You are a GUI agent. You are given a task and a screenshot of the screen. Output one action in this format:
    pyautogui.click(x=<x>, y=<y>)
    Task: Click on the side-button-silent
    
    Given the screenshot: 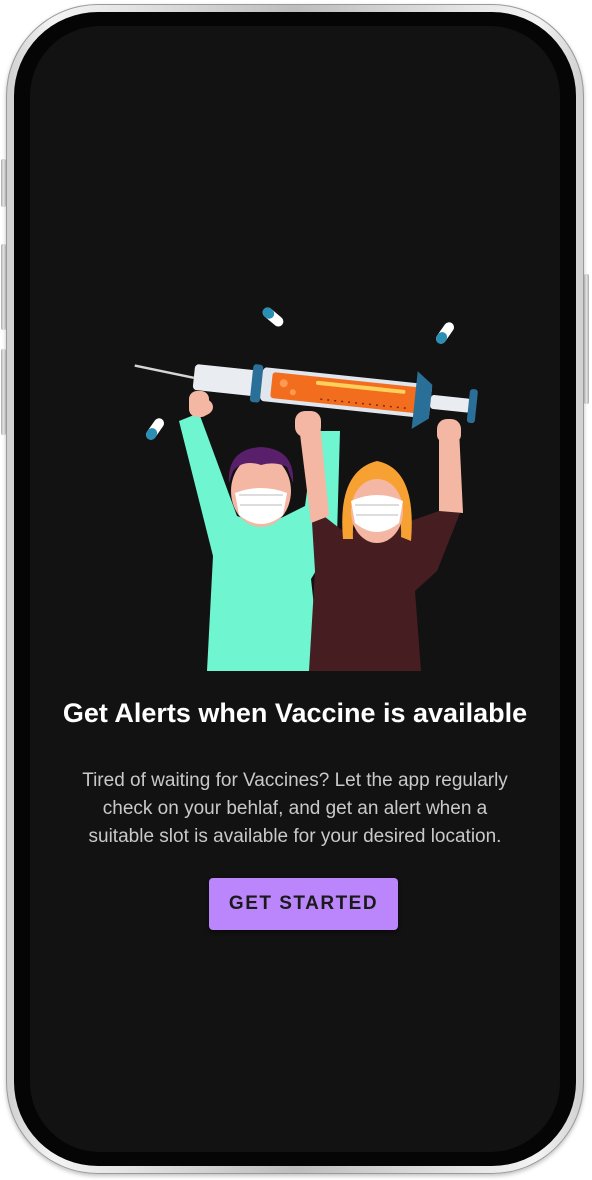 What is the action you would take?
    pyautogui.click(x=3, y=183)
    